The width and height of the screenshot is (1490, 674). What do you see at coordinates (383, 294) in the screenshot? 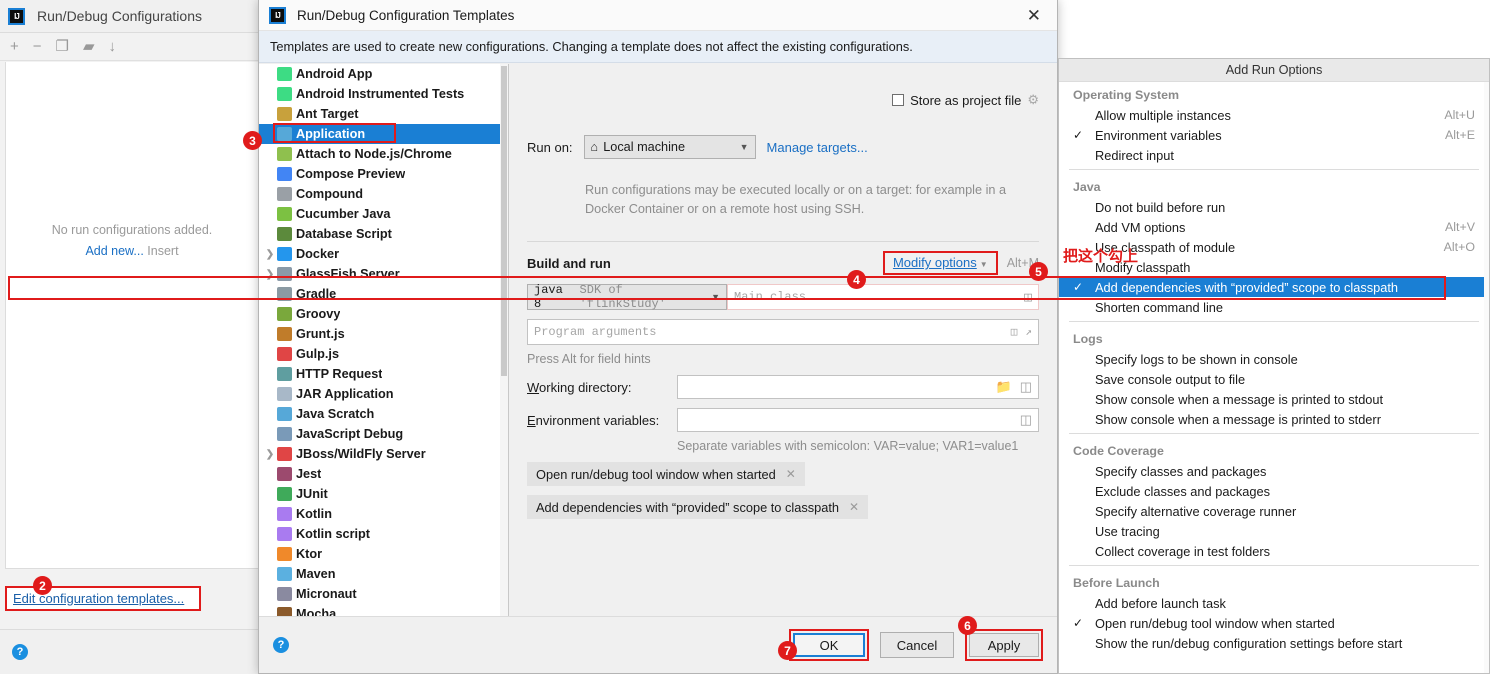
I see `tree-item: Gradle` at bounding box center [383, 294].